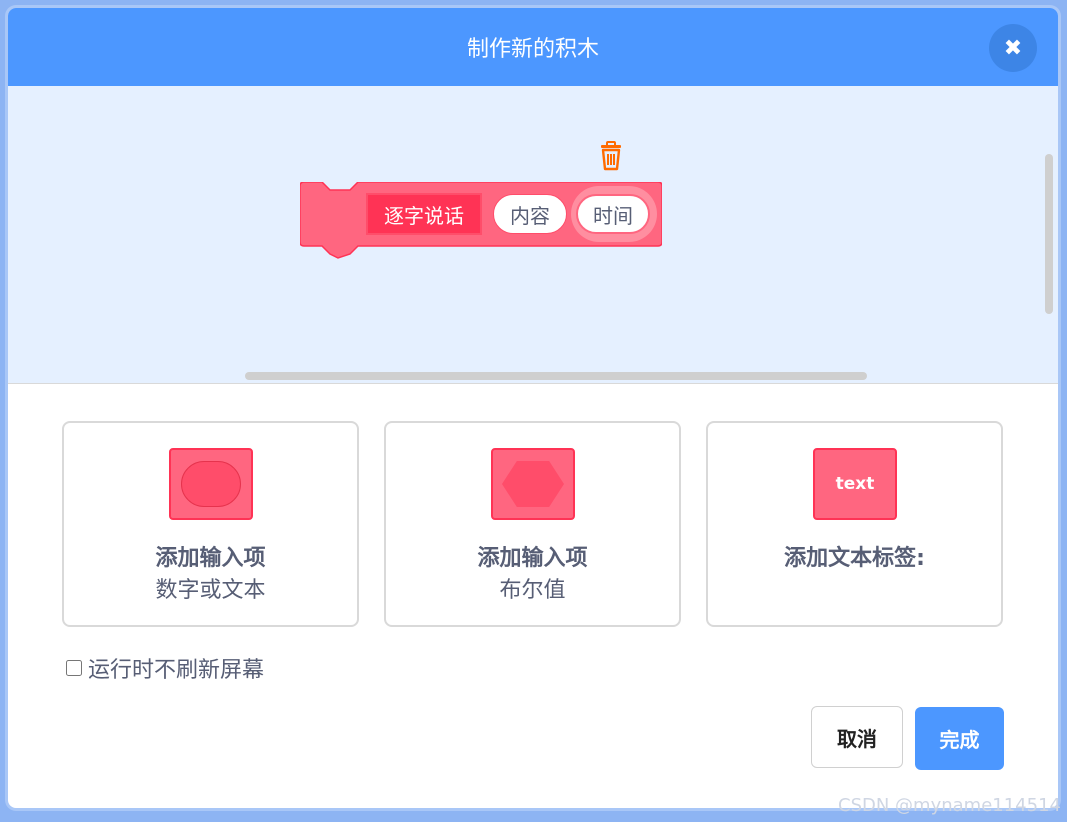  I want to click on run-without-refresh-checkbox, so click(74, 668).